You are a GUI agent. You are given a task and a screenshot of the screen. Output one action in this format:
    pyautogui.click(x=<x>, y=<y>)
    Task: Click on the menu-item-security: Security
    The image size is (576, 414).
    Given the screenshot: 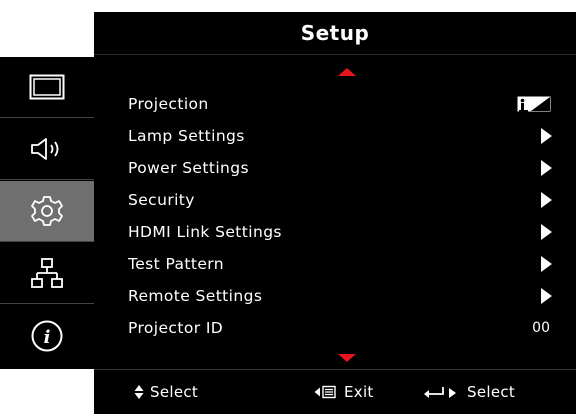 What is the action you would take?
    pyautogui.click(x=335, y=200)
    